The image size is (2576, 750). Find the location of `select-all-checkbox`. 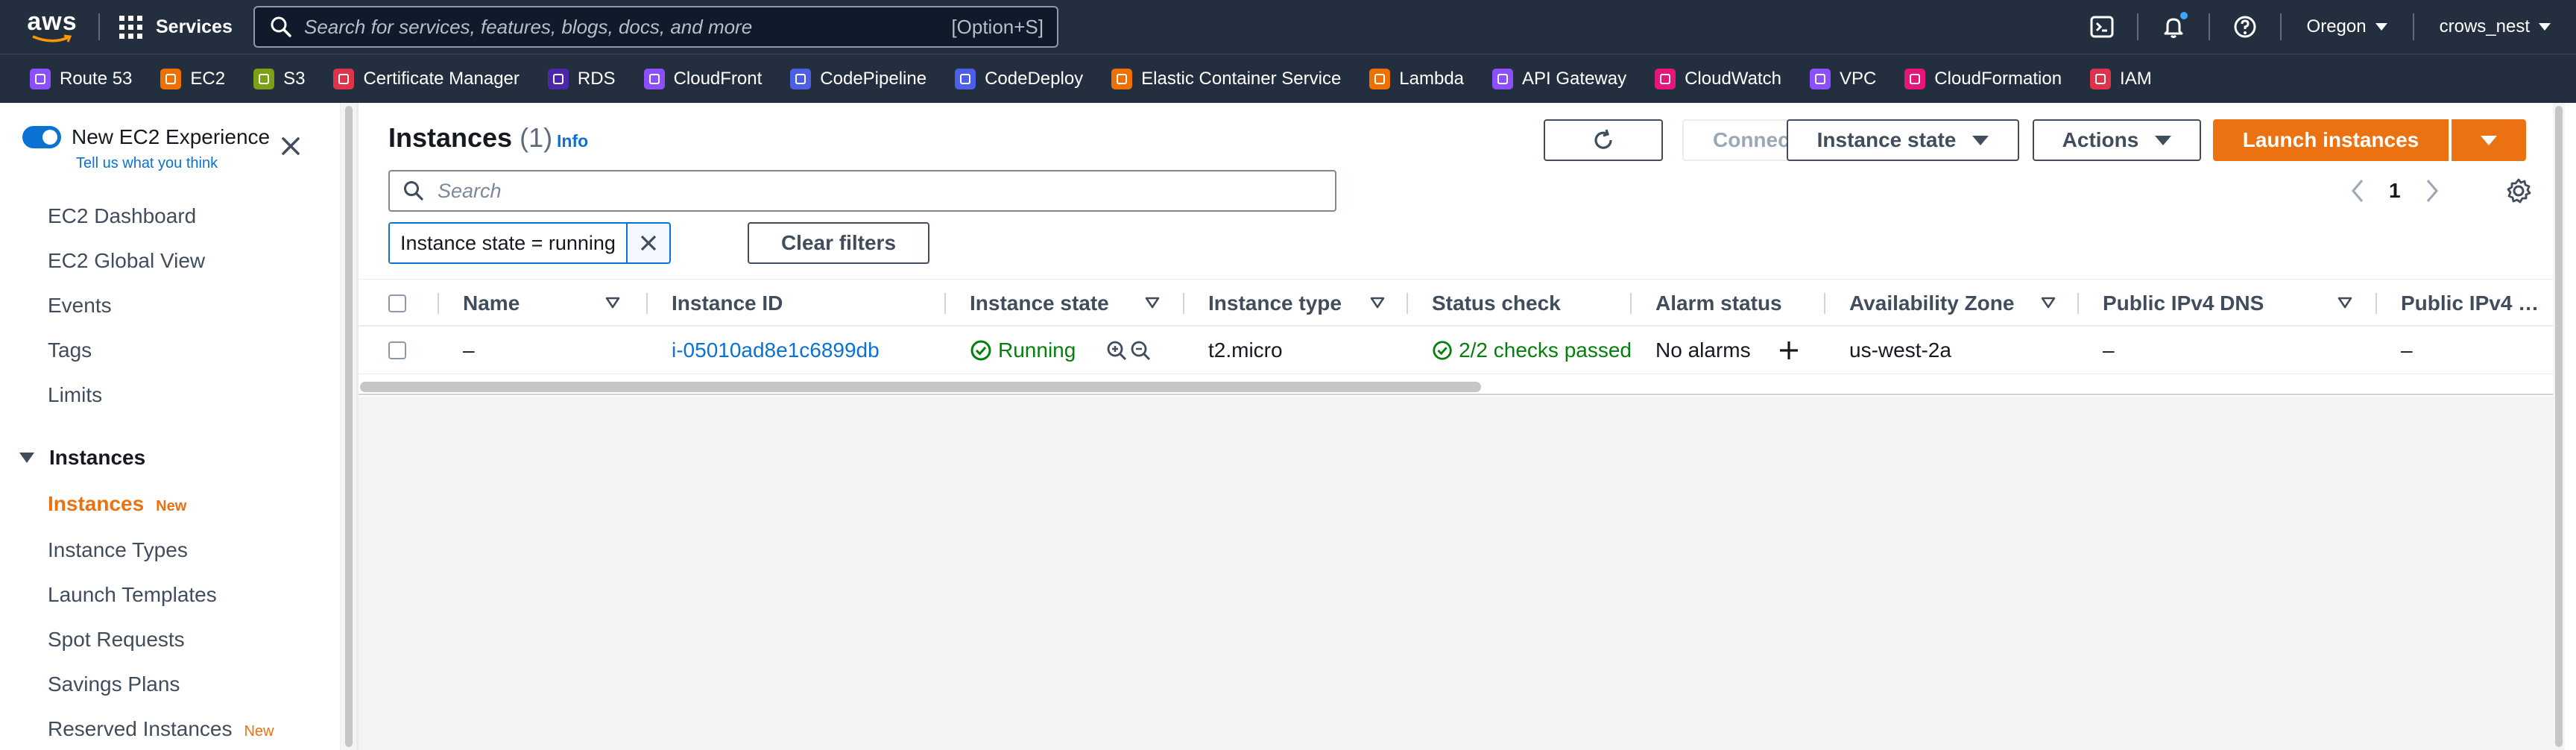

select-all-checkbox is located at coordinates (403, 303).